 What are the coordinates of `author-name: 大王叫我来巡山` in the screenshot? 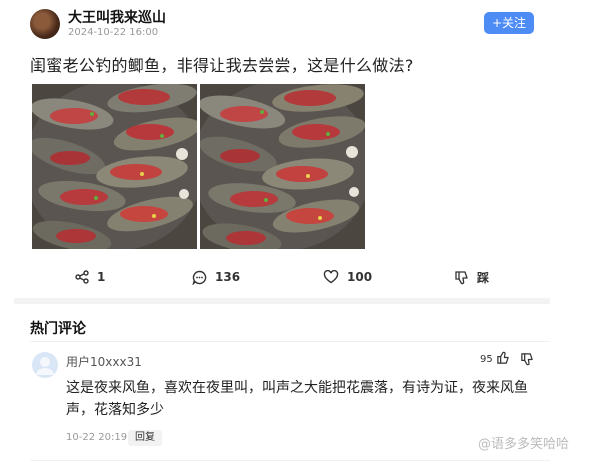 It's located at (117, 17).